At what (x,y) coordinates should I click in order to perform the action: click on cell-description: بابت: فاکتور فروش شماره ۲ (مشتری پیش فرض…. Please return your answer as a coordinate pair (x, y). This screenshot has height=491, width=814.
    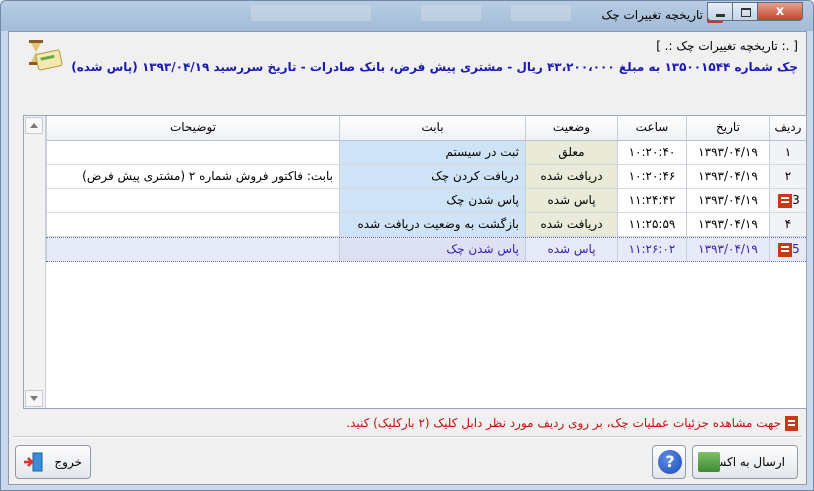
    Looking at the image, I should click on (192, 176).